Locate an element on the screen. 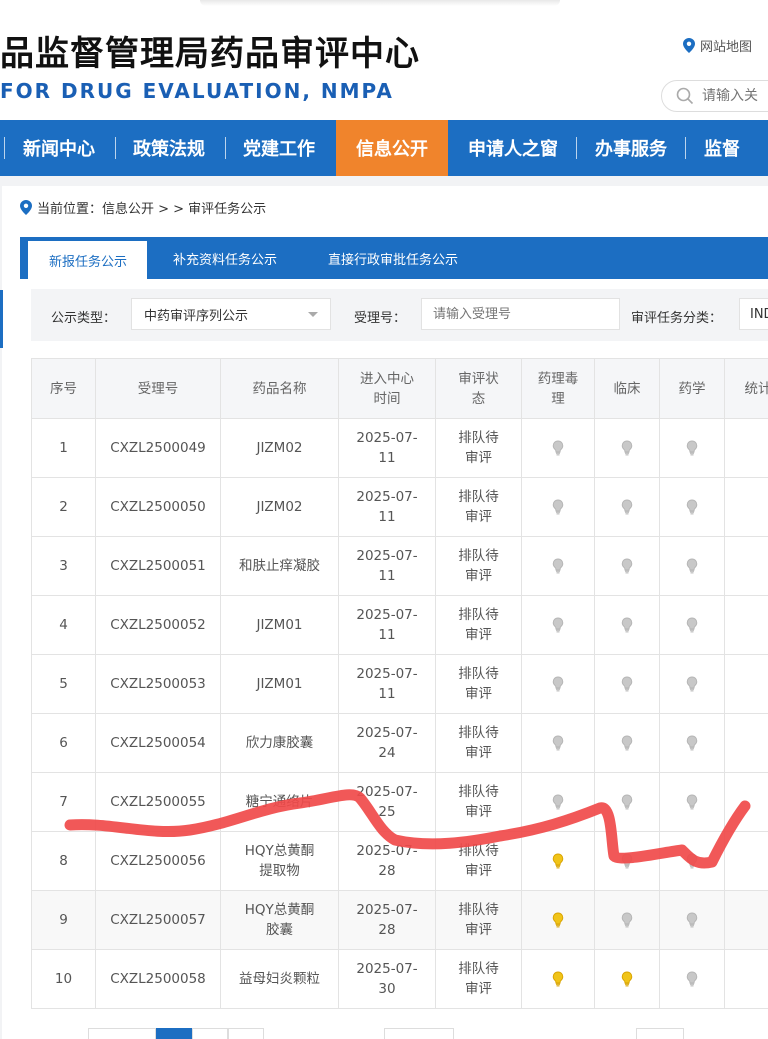 The image size is (768, 1039). site-search is located at coordinates (714, 96).